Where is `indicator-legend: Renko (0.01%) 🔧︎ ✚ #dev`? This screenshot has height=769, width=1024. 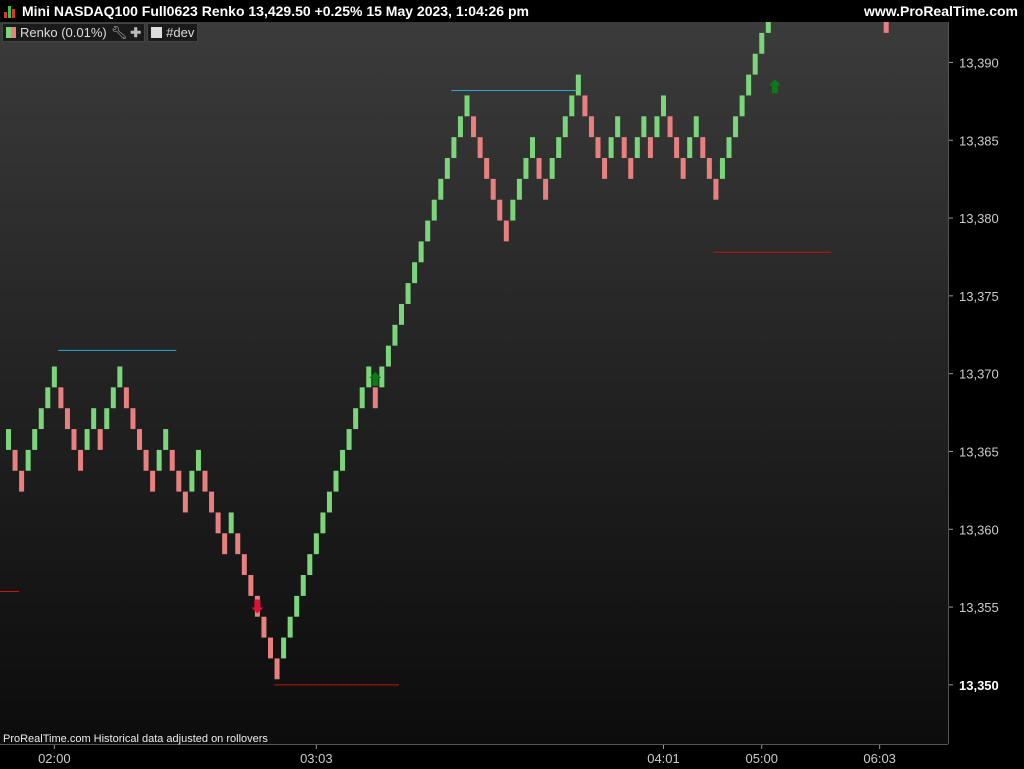 indicator-legend: Renko (0.01%) 🔧︎ ✚ #dev is located at coordinates (100, 32).